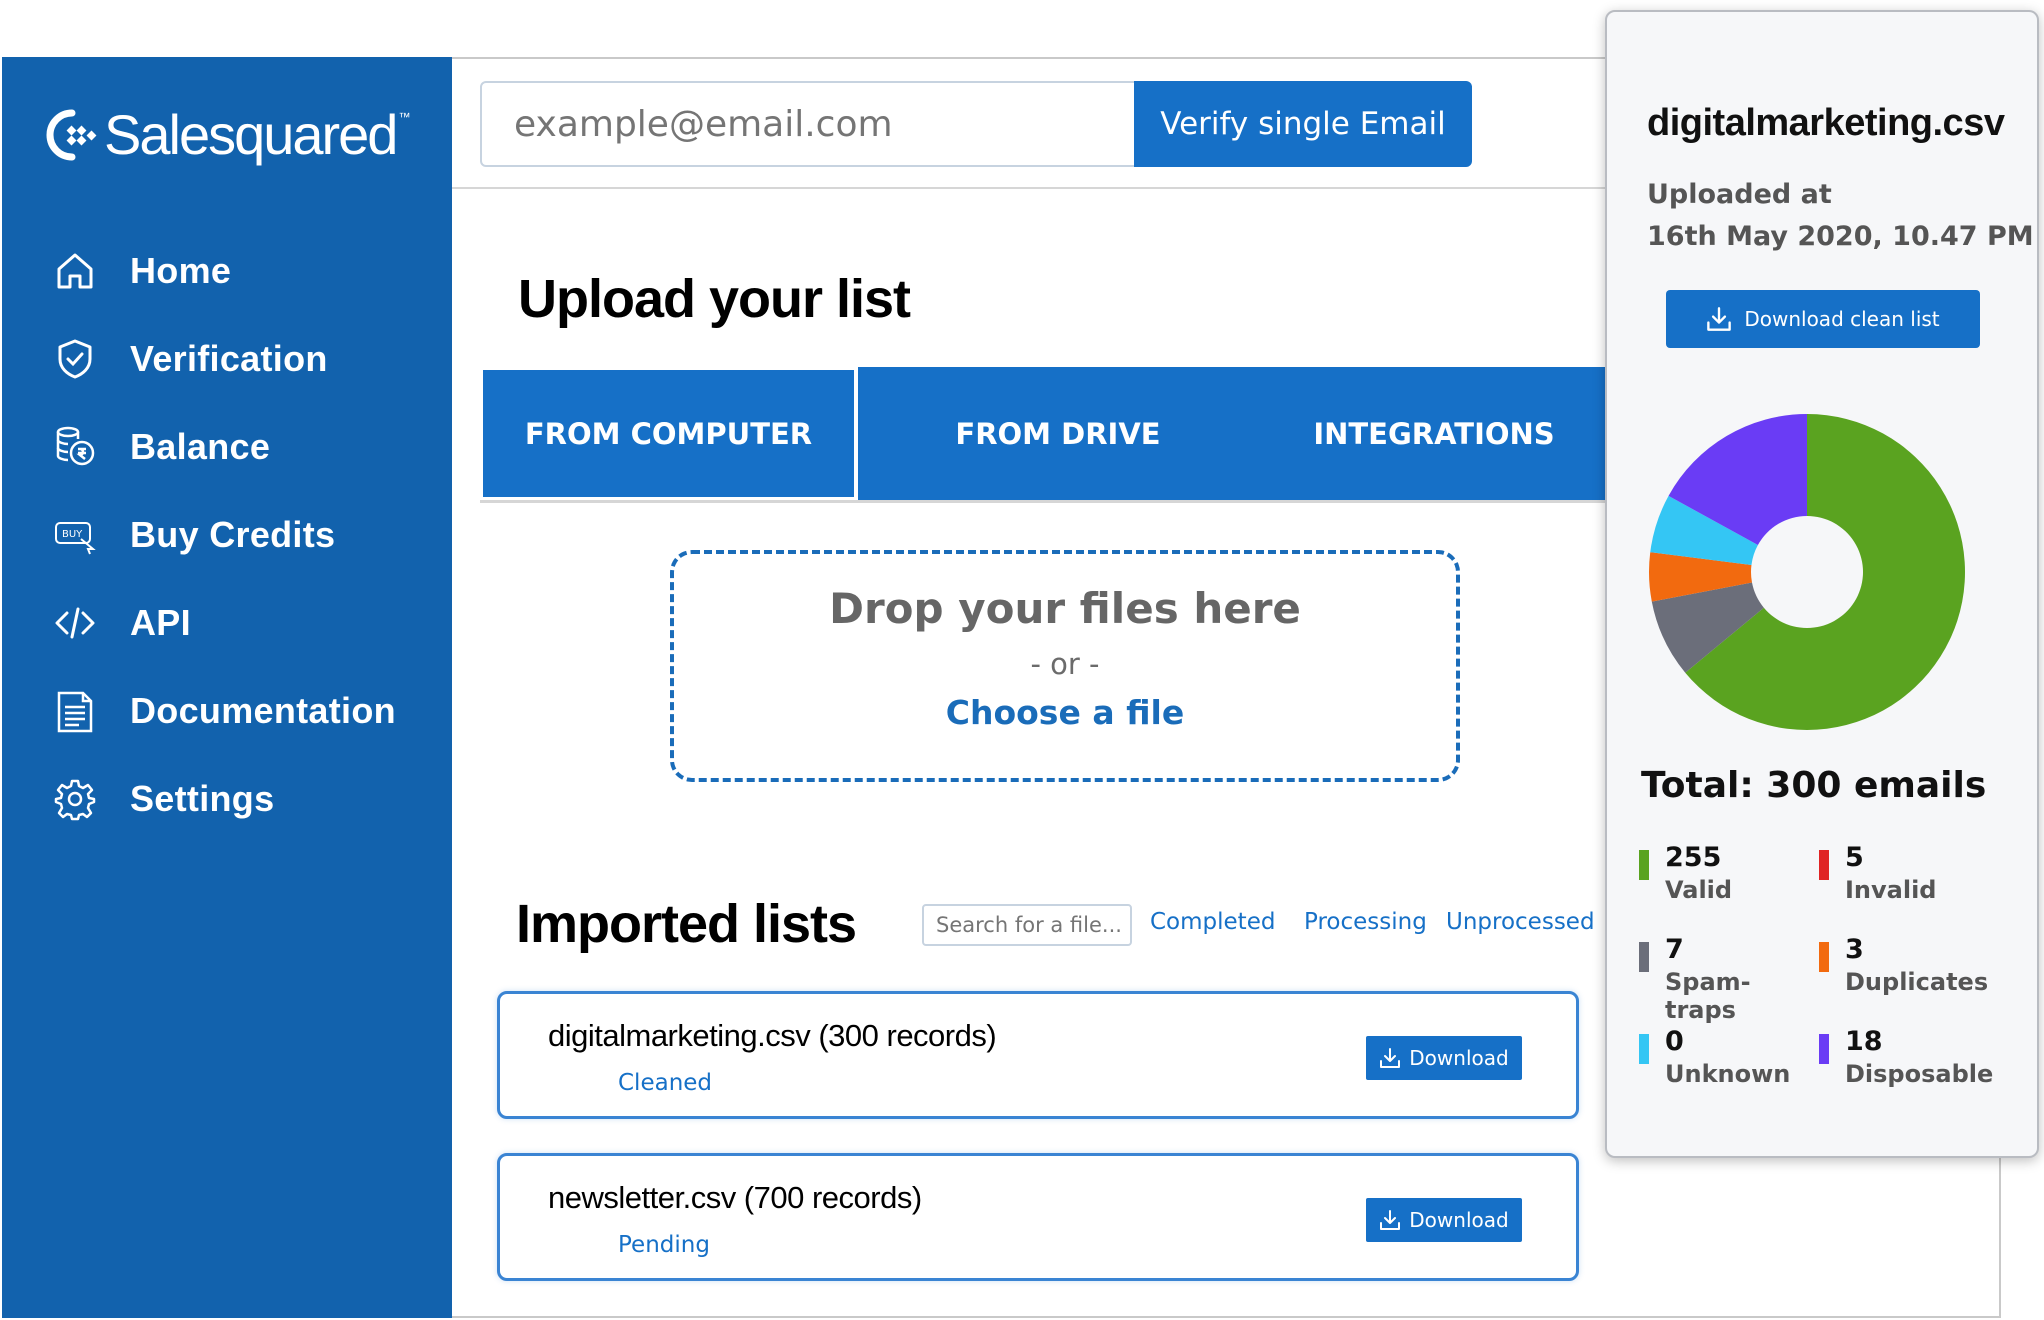 This screenshot has height=1320, width=2044. What do you see at coordinates (71, 134) in the screenshot?
I see `logo-icon` at bounding box center [71, 134].